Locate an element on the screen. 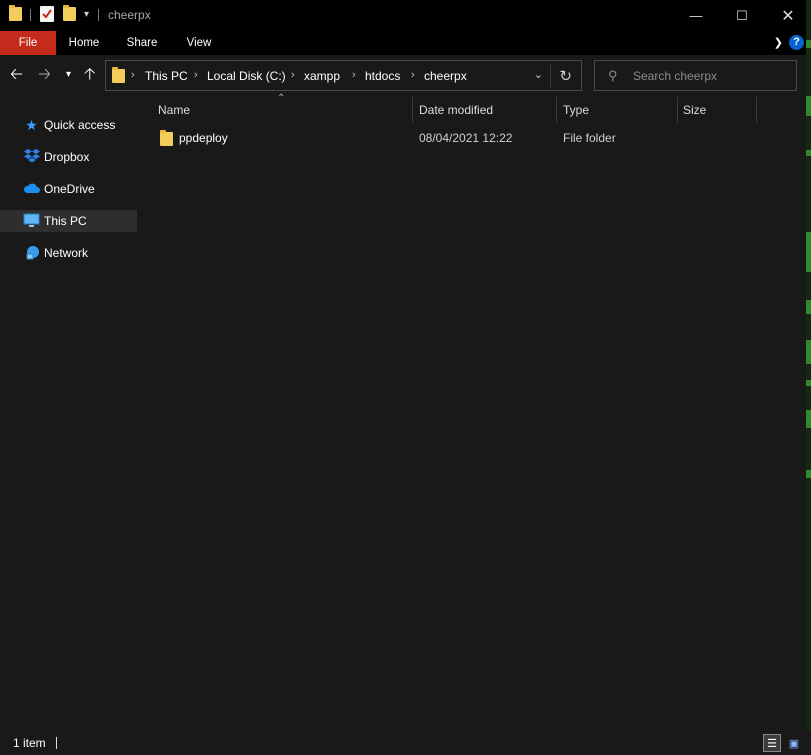 This screenshot has width=811, height=755. details-view-icon: ☰ is located at coordinates (772, 743).